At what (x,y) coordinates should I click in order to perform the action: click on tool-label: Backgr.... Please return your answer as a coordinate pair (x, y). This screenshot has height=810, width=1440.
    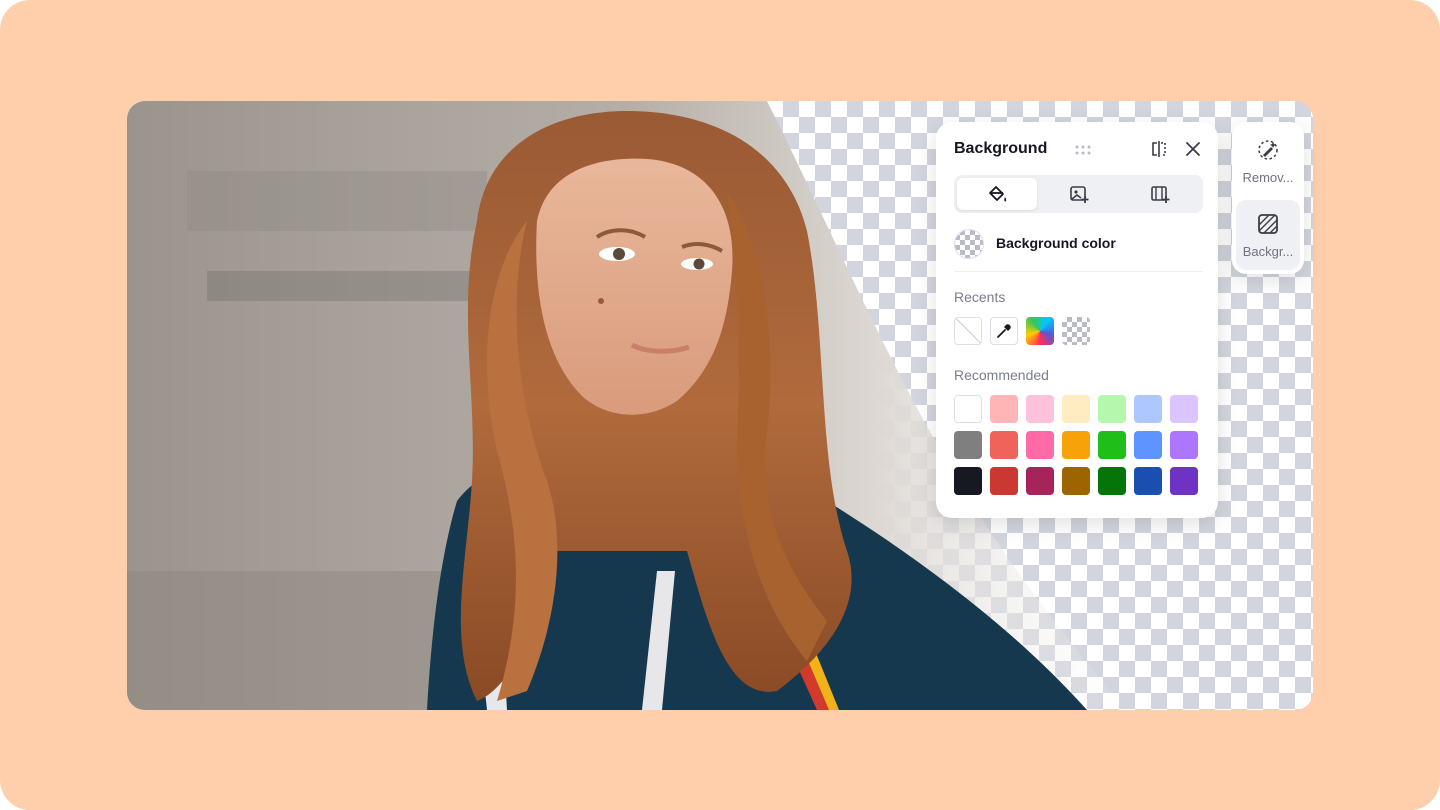
    Looking at the image, I should click on (1268, 251).